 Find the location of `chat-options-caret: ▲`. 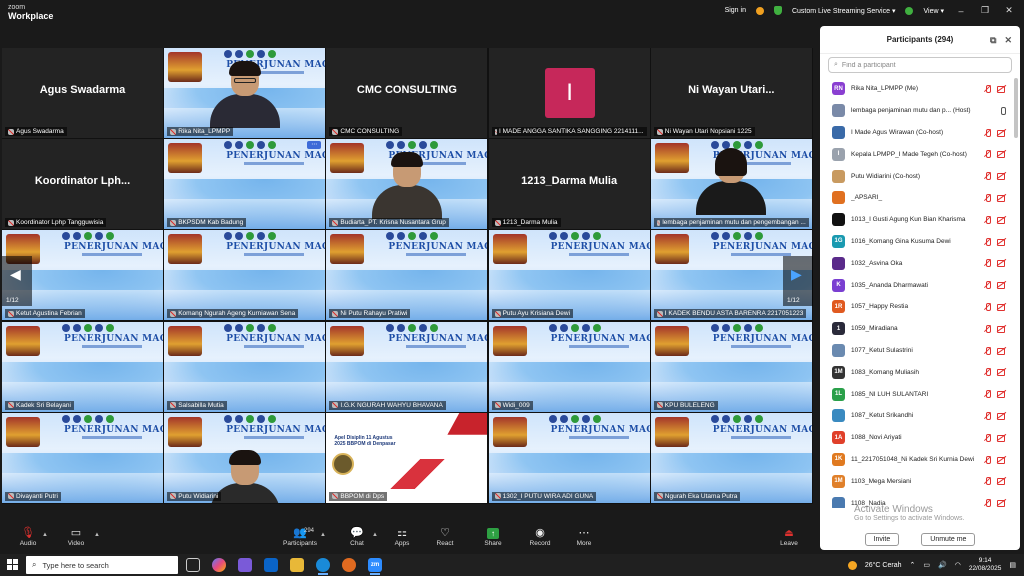

chat-options-caret: ▲ is located at coordinates (375, 535).